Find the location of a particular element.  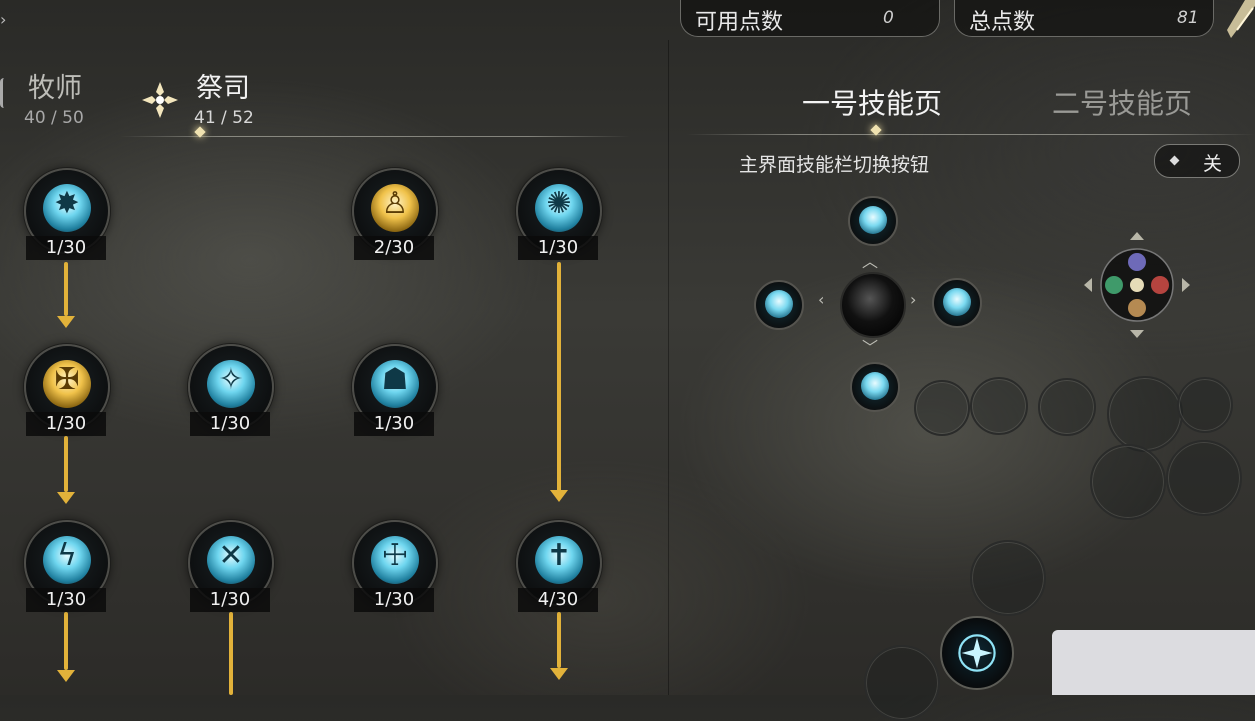

class-tab-divider is located at coordinates (375, 136).